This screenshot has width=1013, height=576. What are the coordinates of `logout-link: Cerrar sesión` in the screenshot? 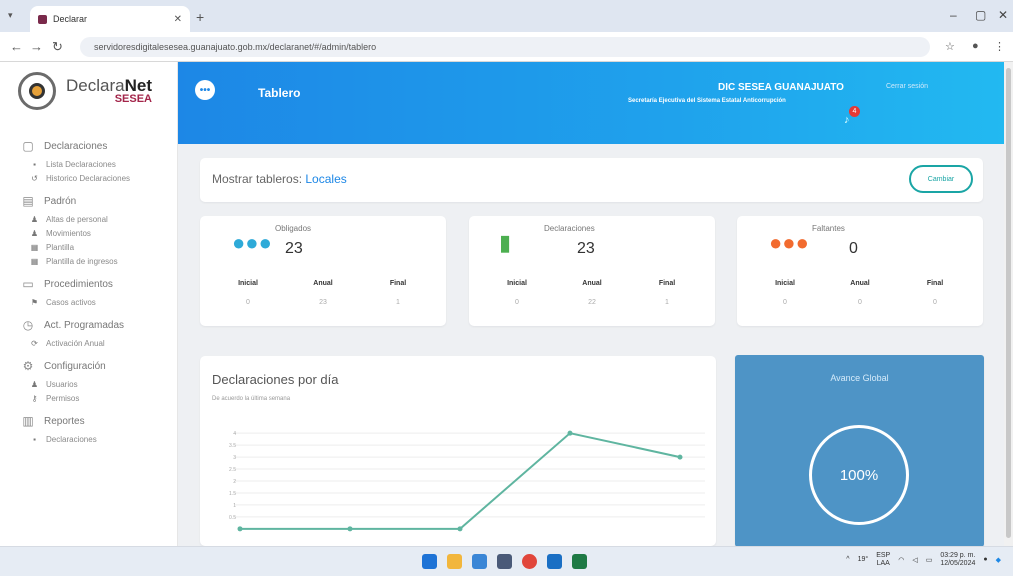 It's located at (907, 86).